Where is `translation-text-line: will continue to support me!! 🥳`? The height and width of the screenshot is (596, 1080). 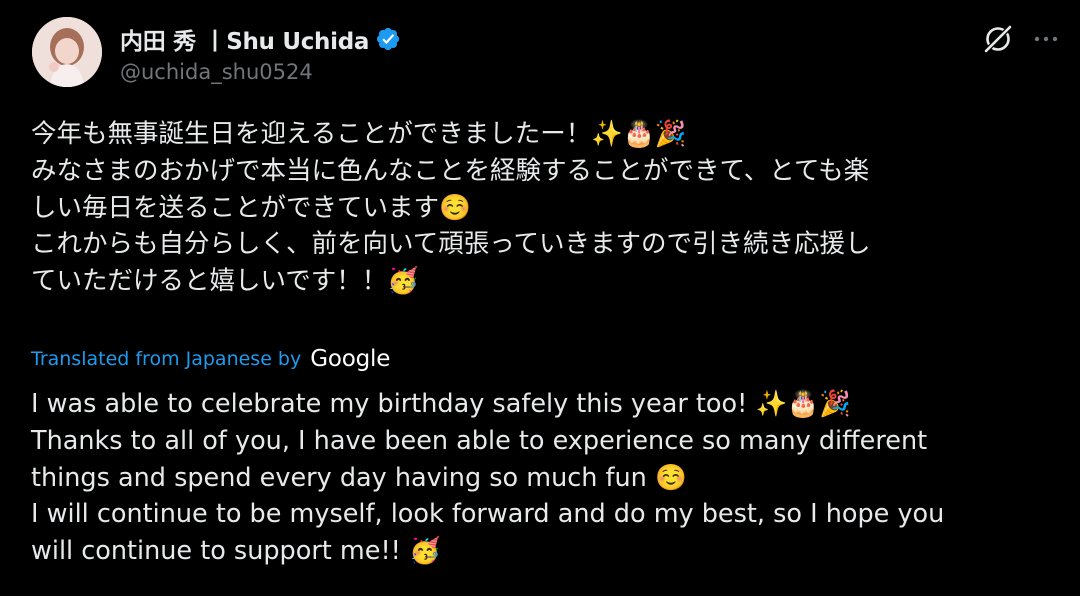
translation-text-line: will continue to support me!! 🥳 is located at coordinates (236, 551).